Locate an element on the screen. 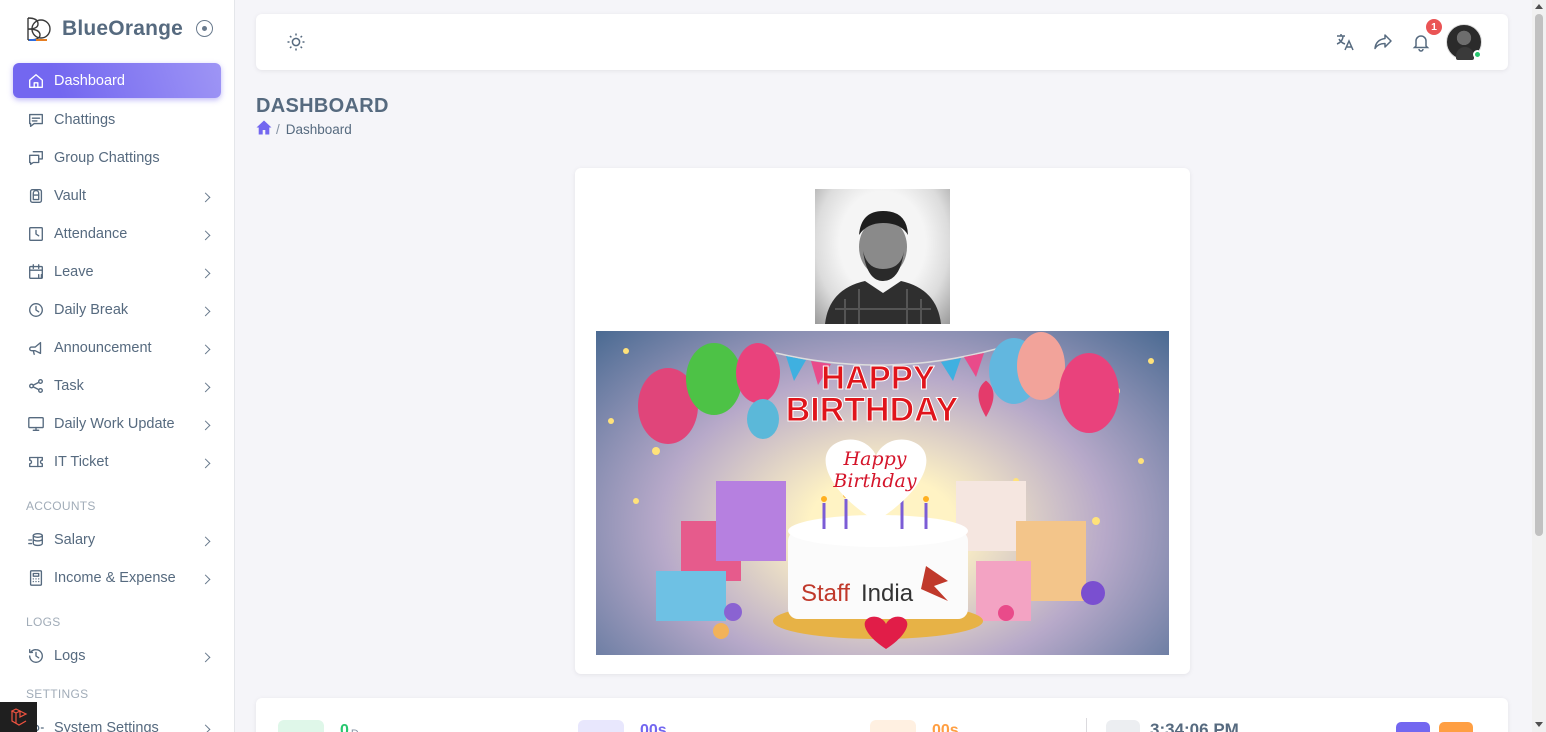 The image size is (1546, 732). svg-text: India is located at coordinates (887, 593).